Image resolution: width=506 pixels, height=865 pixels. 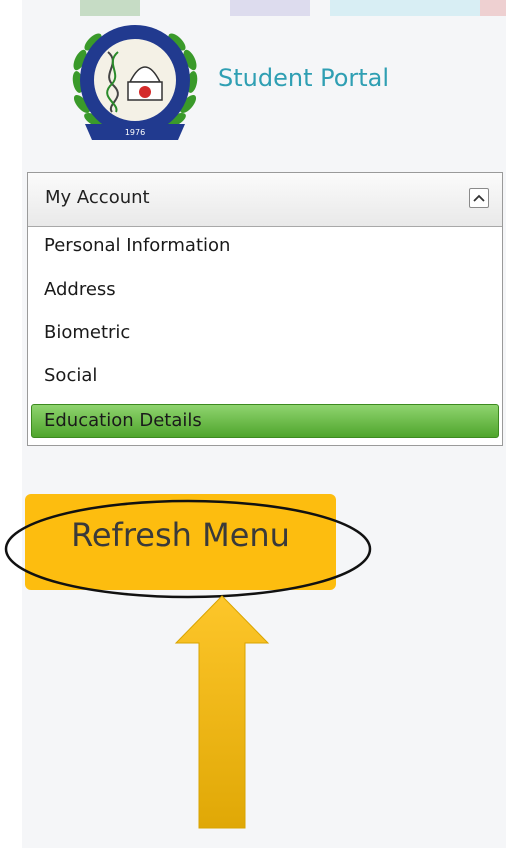 What do you see at coordinates (265, 421) in the screenshot?
I see `menu-item-education-details: Education Details` at bounding box center [265, 421].